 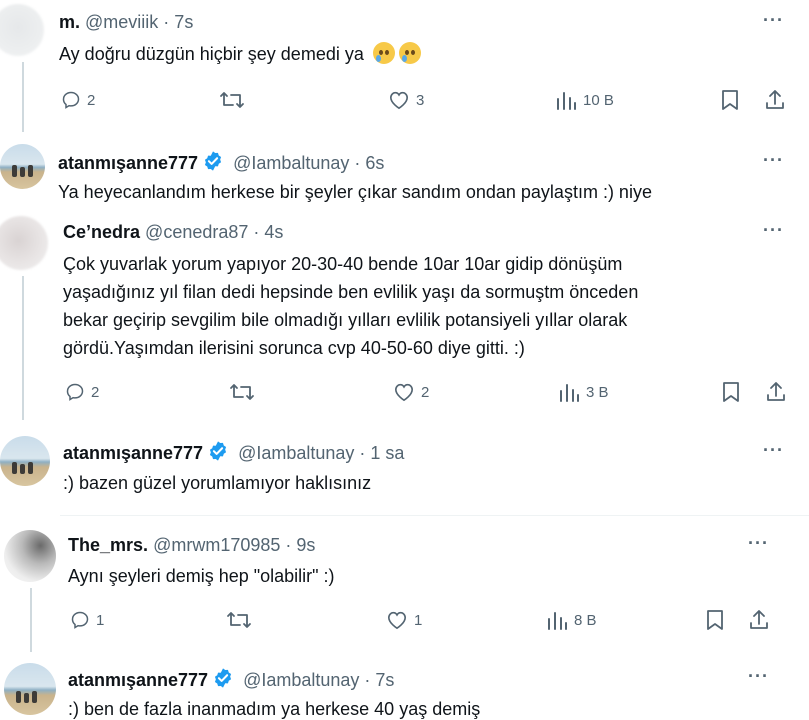 I want to click on like-button: 2, so click(x=411, y=392).